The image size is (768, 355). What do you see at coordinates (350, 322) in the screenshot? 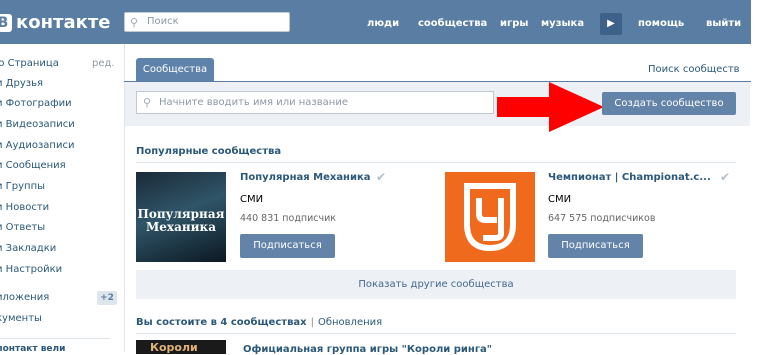
I see `updates-link: Обновления` at bounding box center [350, 322].